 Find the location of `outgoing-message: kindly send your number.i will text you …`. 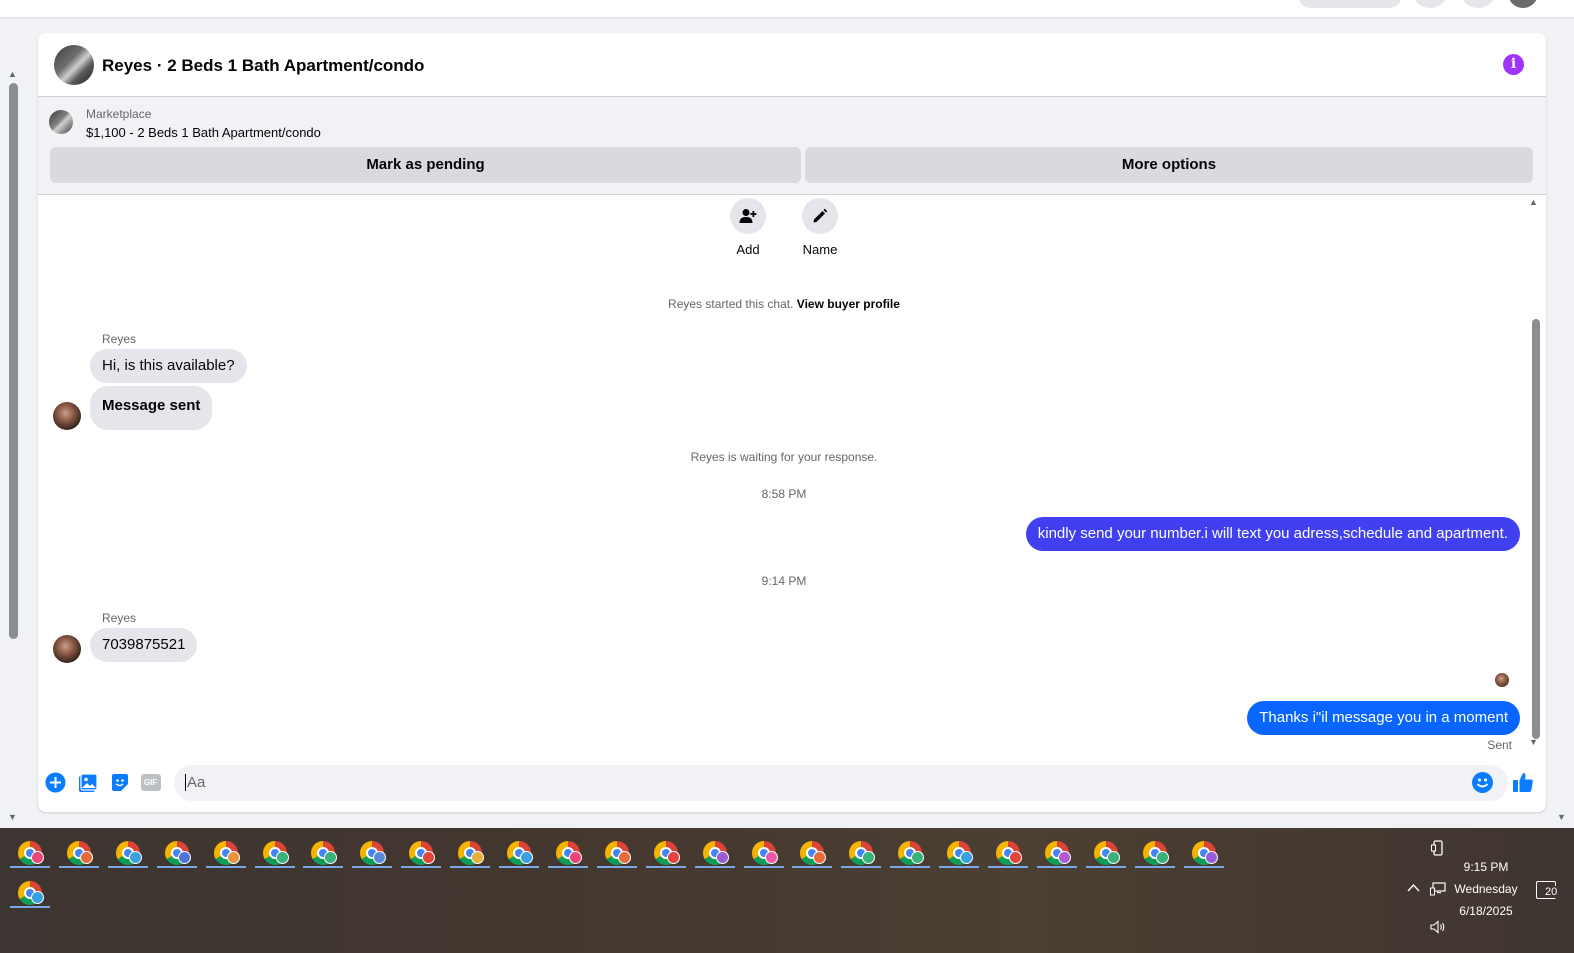

outgoing-message: kindly send your number.i will text you … is located at coordinates (1272, 534).